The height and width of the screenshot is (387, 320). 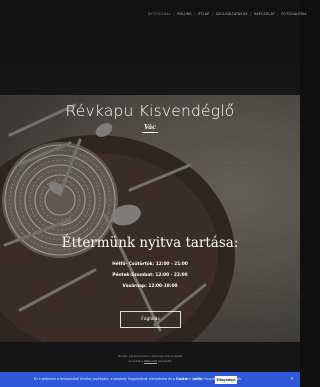 What do you see at coordinates (150, 243) in the screenshot?
I see `opening-hours-heading: Éttermünk nyitva tartása:` at bounding box center [150, 243].